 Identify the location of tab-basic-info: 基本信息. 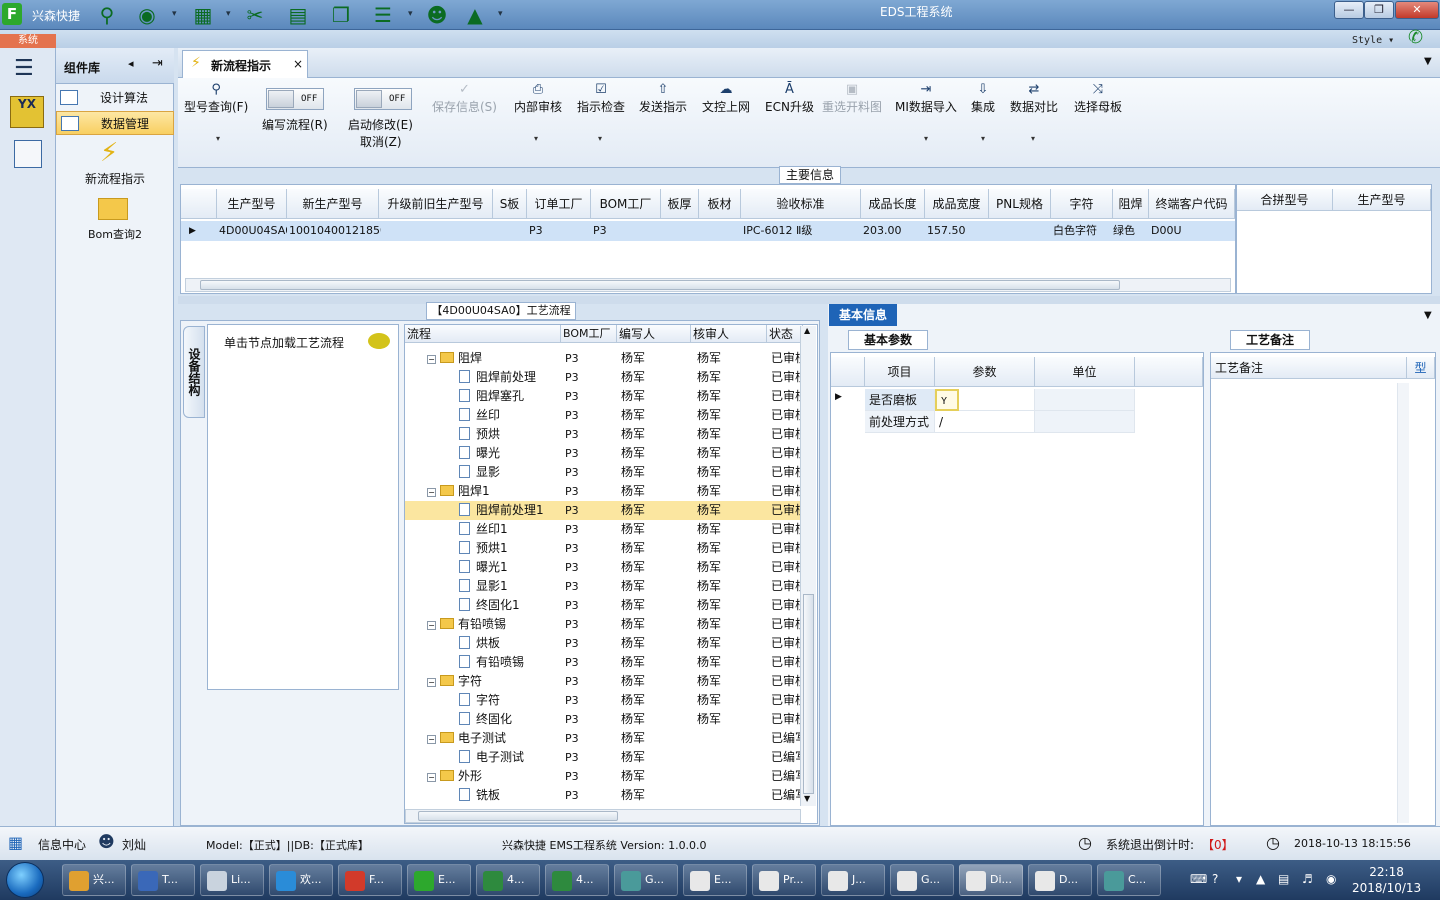
(863, 315).